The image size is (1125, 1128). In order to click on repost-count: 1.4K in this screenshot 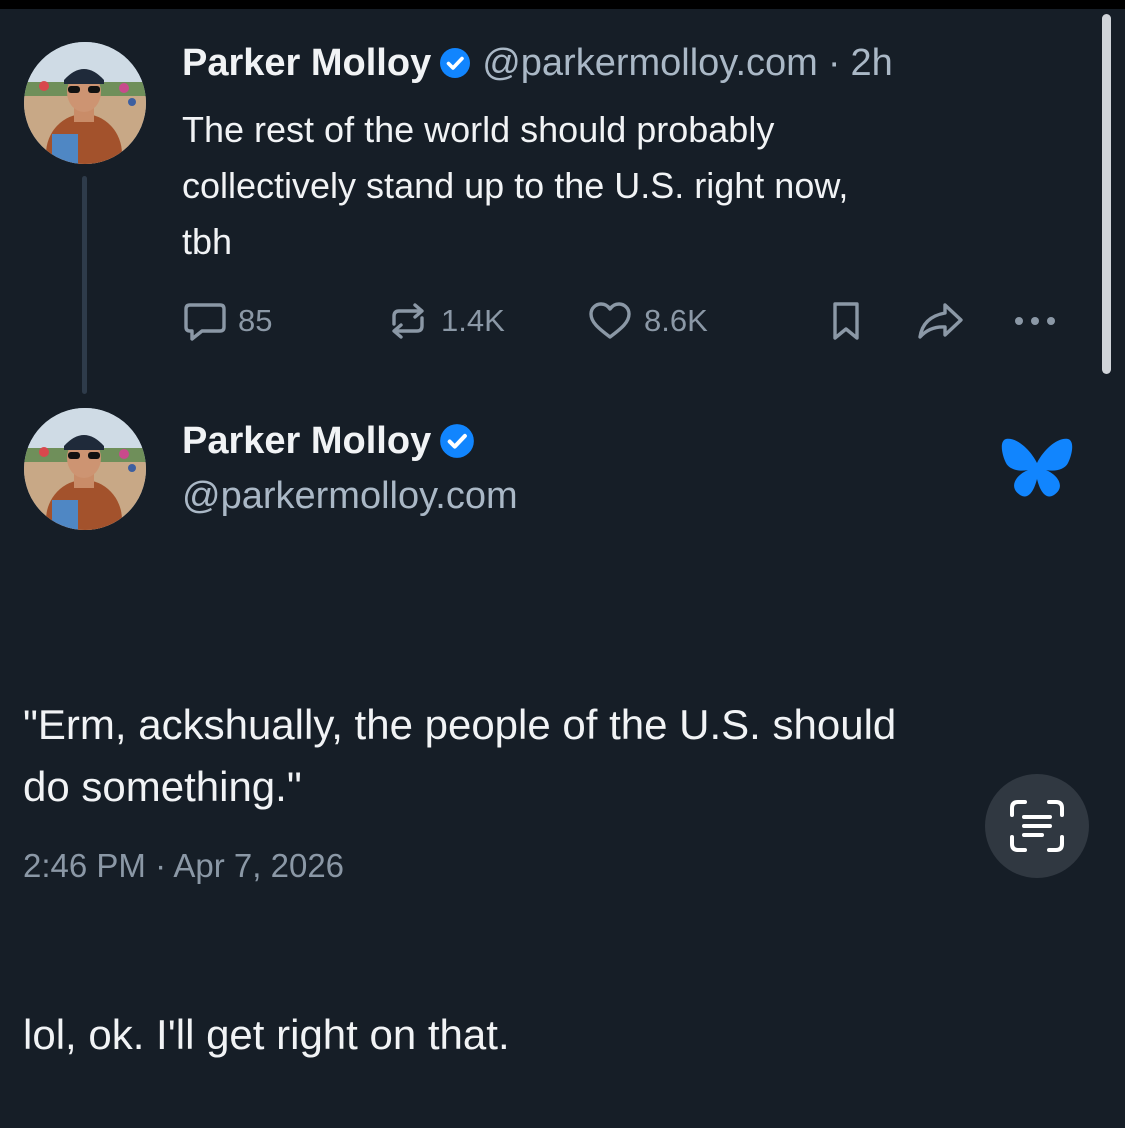, I will do `click(473, 320)`.